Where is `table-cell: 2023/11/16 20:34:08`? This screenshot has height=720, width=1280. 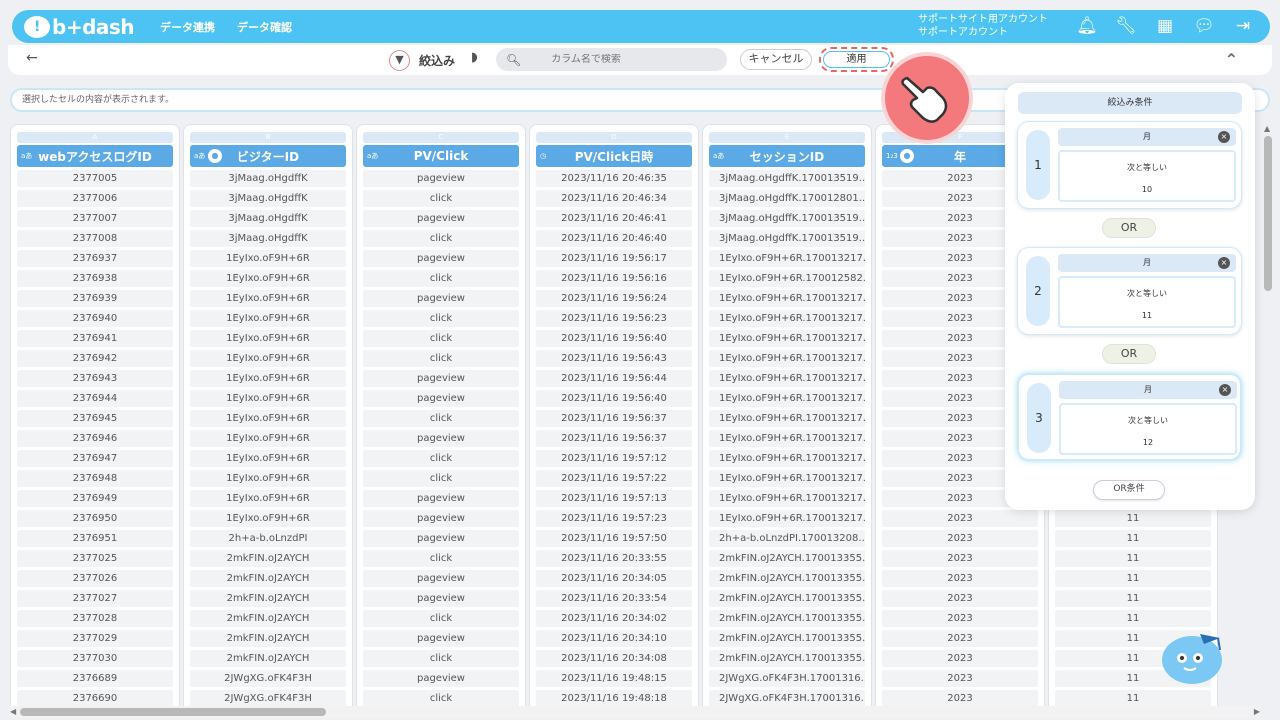 table-cell: 2023/11/16 20:34:08 is located at coordinates (614, 658).